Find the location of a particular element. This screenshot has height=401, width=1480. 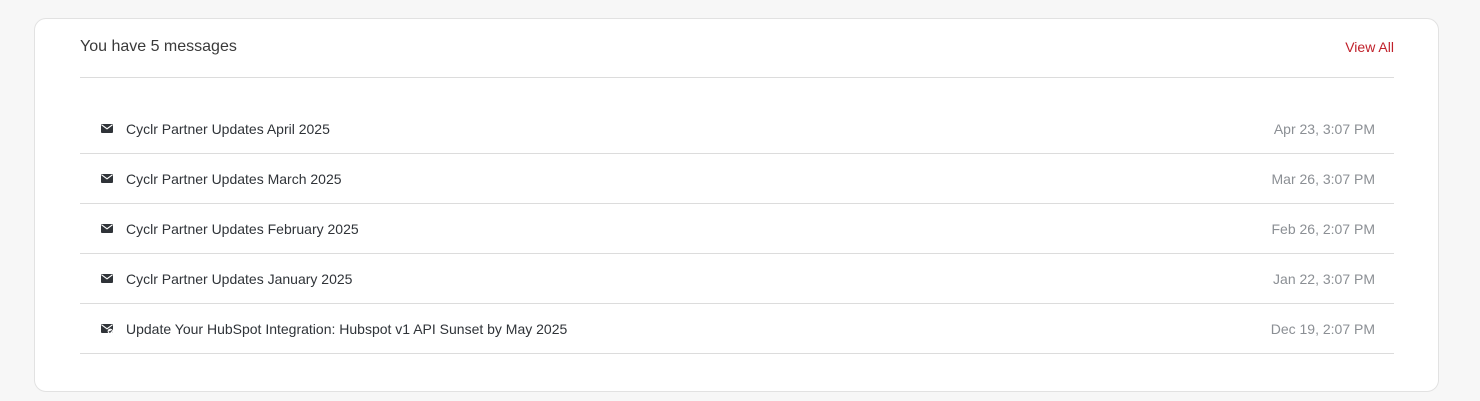

message-subject: Cyclr Partner Updates March 2025 is located at coordinates (234, 178).